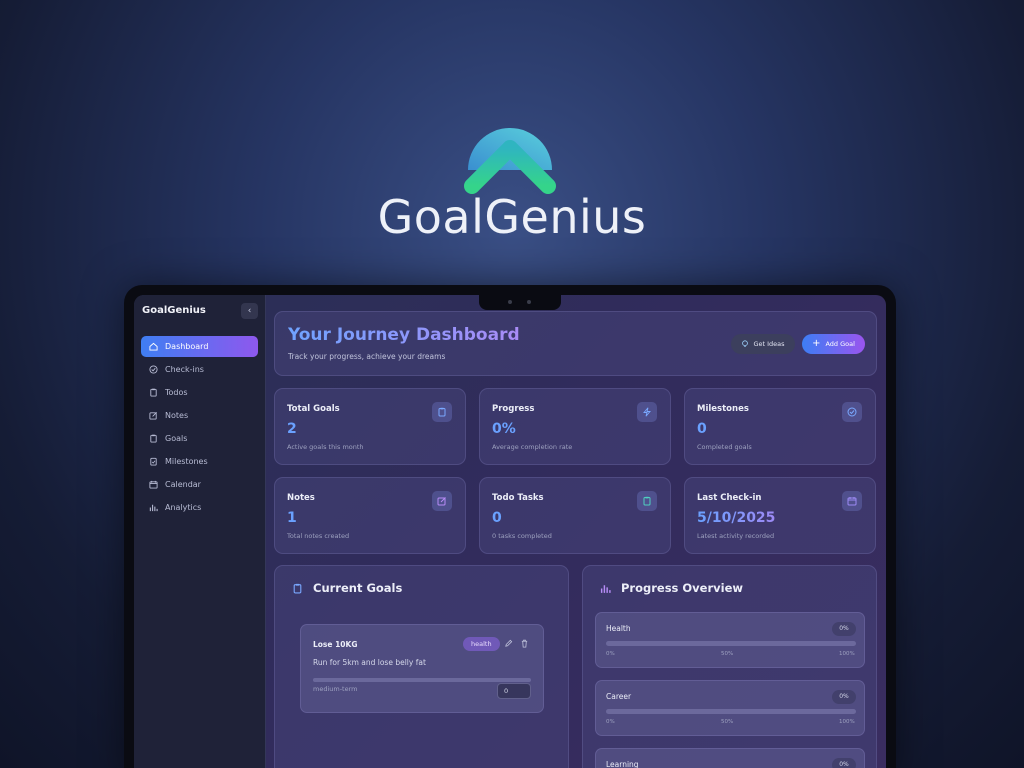 This screenshot has height=768, width=1024. I want to click on stat-card-progress: Progress 0% Average completion rate, so click(575, 426).